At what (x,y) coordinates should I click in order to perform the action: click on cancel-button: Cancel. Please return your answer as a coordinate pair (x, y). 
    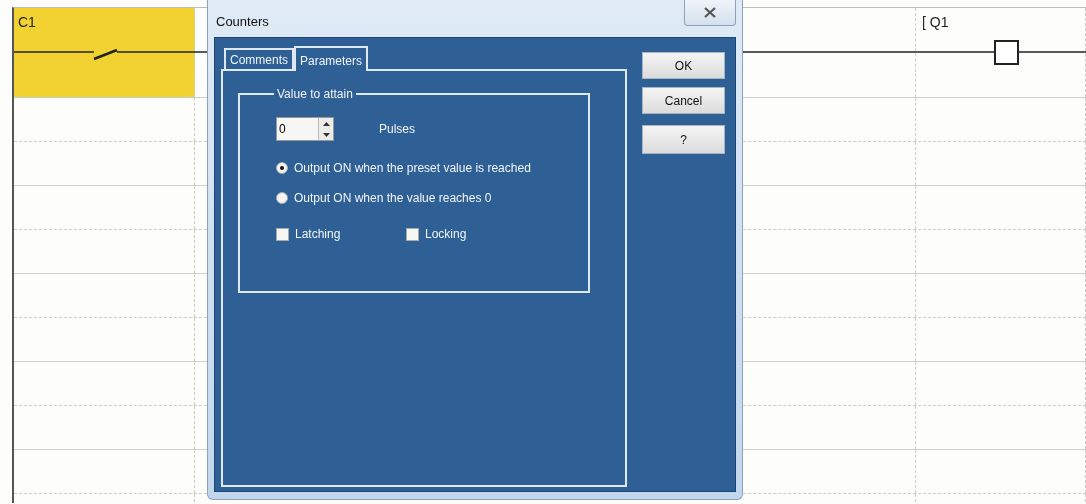
    Looking at the image, I should click on (683, 100).